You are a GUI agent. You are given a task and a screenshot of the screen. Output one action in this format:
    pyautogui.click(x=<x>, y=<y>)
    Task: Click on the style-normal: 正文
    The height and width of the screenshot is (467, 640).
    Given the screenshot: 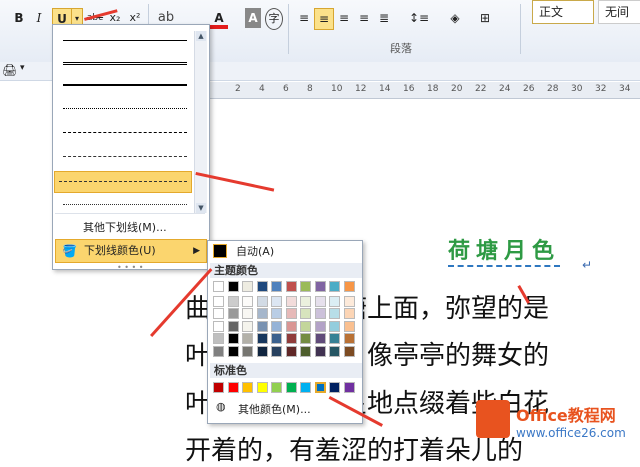 What is the action you would take?
    pyautogui.click(x=563, y=12)
    